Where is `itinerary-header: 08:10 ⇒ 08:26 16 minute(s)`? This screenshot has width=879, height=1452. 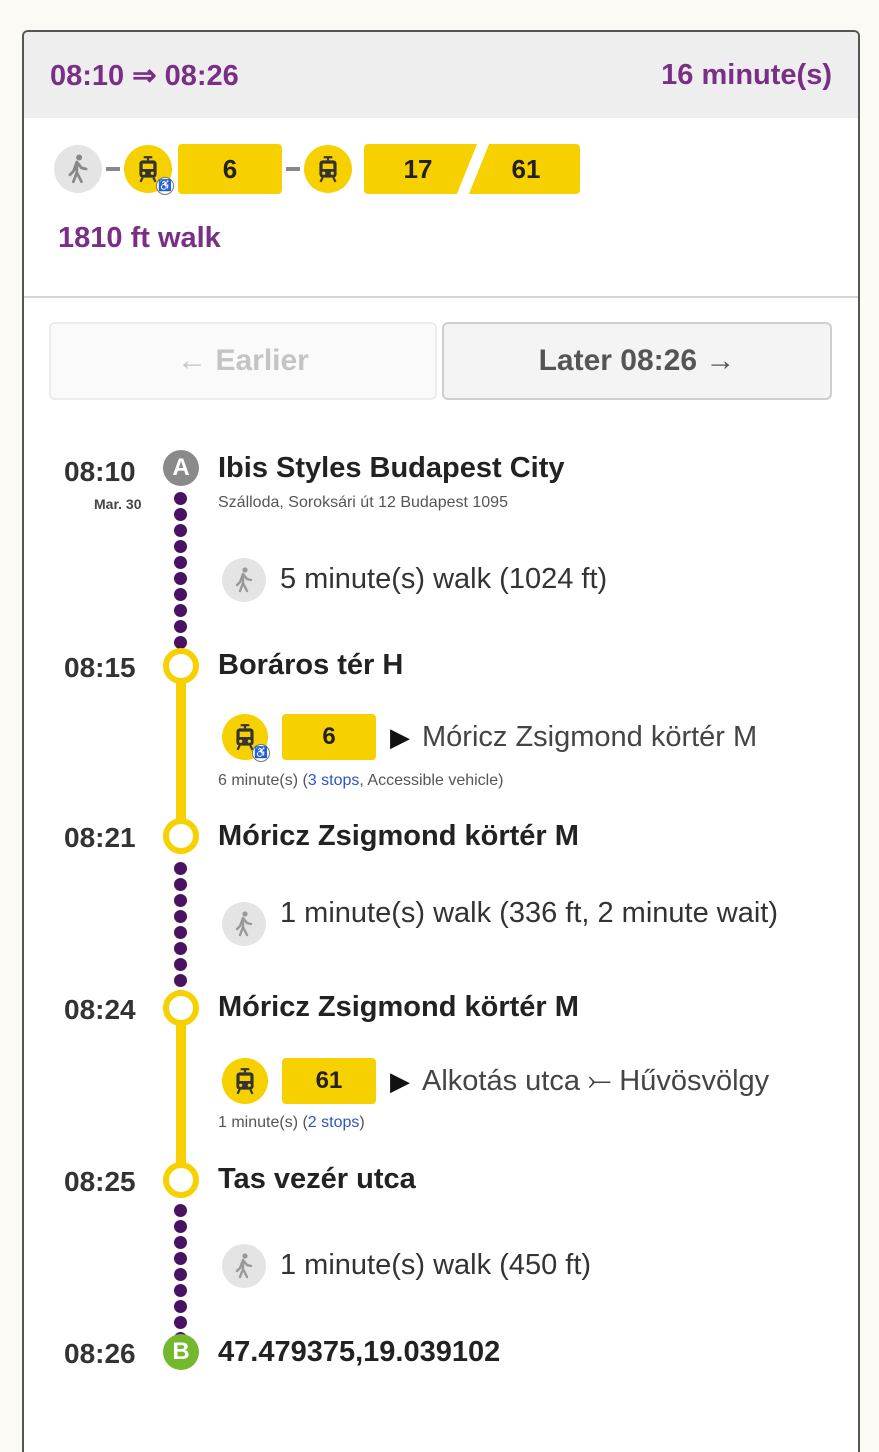 itinerary-header: 08:10 ⇒ 08:26 16 minute(s) is located at coordinates (441, 75).